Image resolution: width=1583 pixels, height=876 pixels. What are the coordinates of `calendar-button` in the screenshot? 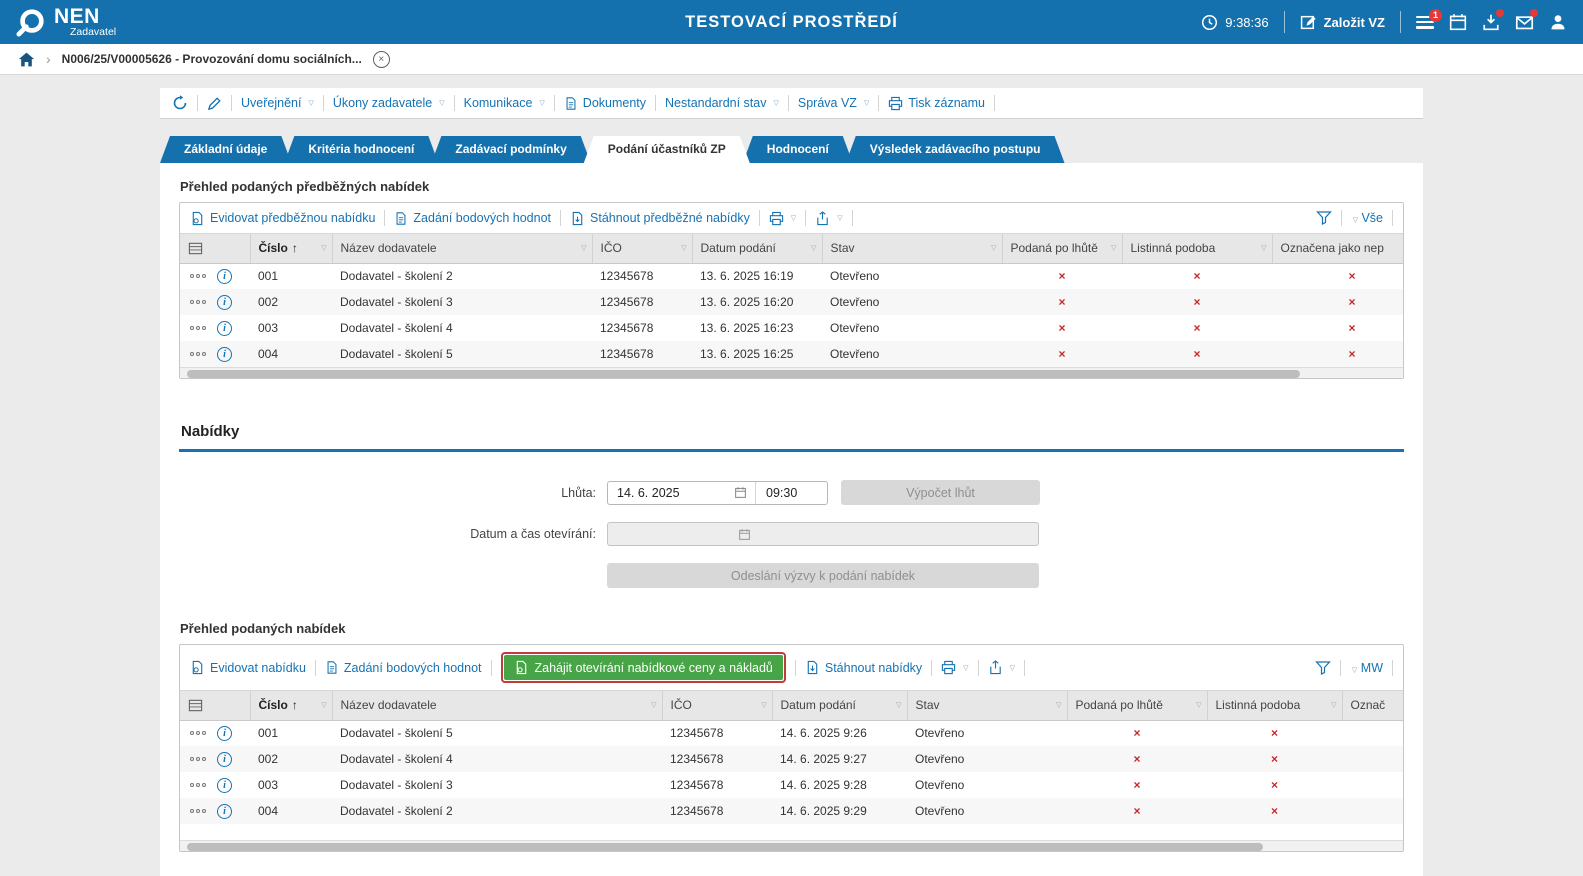 It's located at (1458, 22).